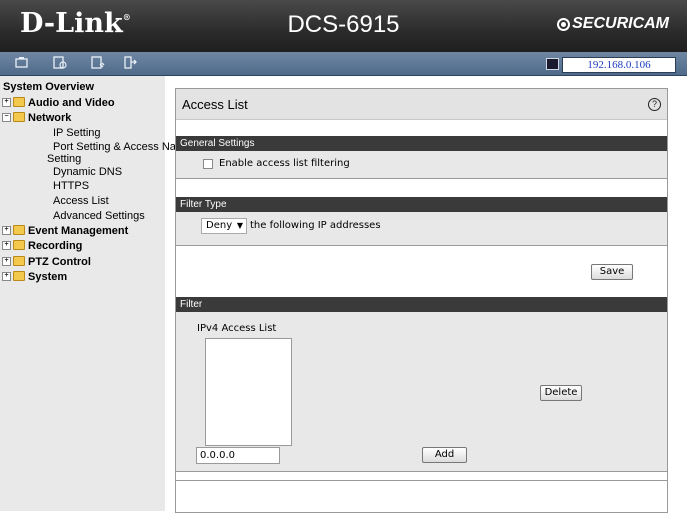  What do you see at coordinates (117, 147) in the screenshot?
I see `sidebar-item-port-setting: Port Setting & Access Nan` at bounding box center [117, 147].